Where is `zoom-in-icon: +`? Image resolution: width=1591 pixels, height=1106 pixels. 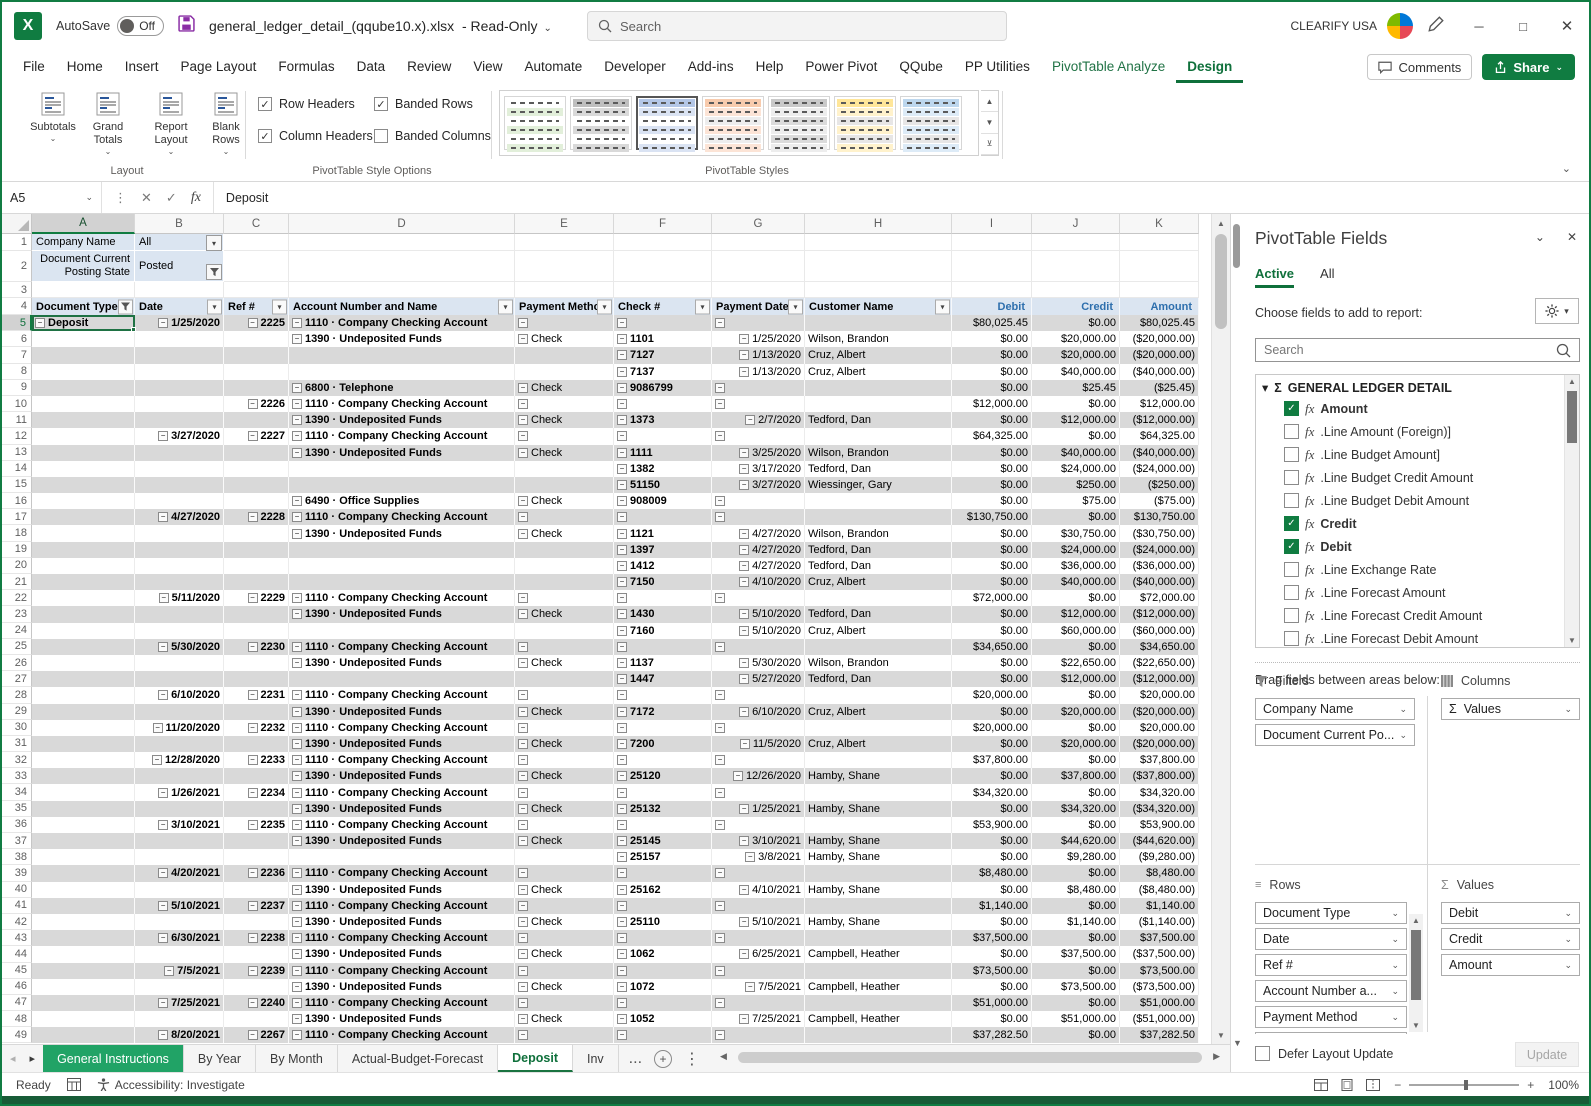
zoom-in-icon: + is located at coordinates (1530, 1085).